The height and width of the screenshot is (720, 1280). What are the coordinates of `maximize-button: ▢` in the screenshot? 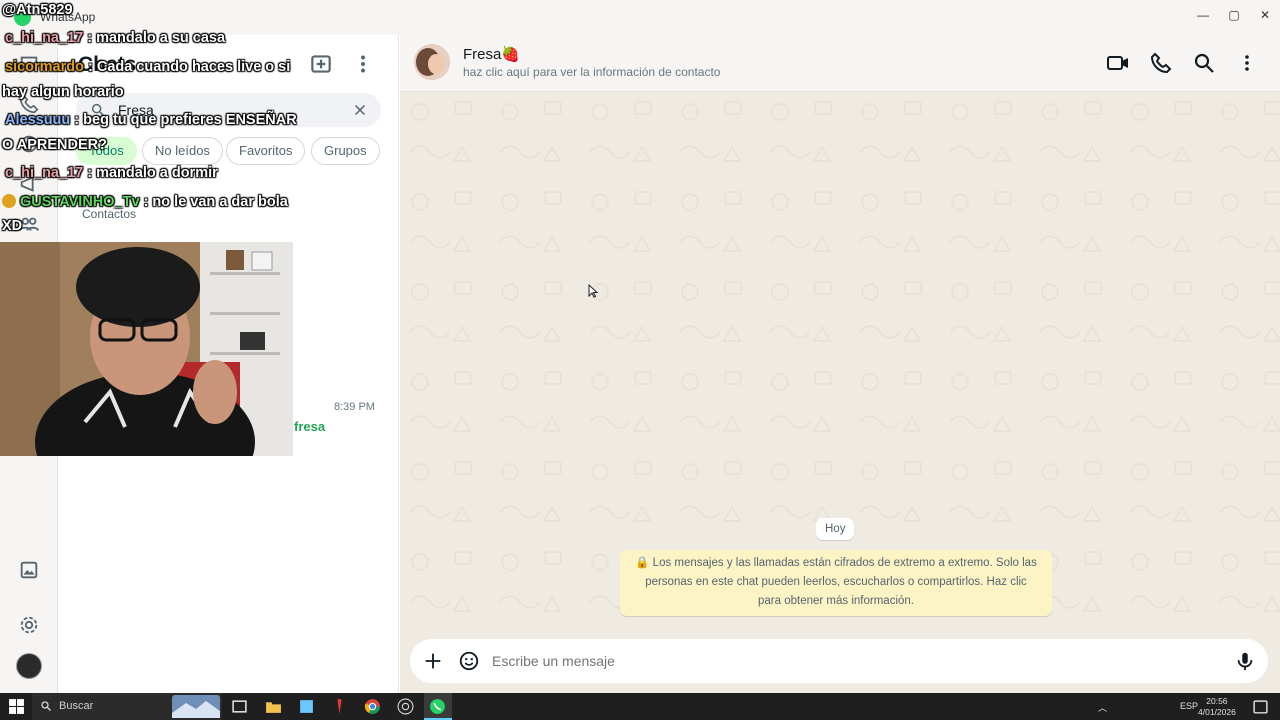 It's located at (1234, 15).